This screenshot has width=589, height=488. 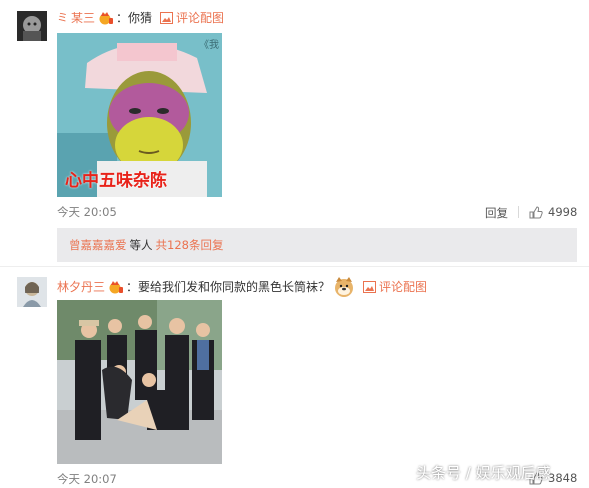 I want to click on commenter-name: 林夕丹三, so click(x=81, y=287).